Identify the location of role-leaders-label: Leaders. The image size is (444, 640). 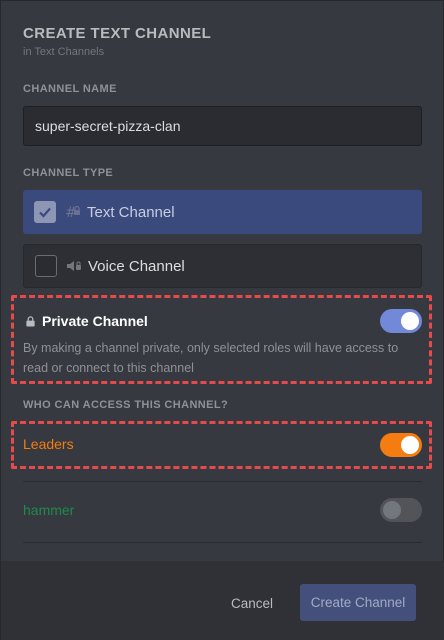
(48, 444).